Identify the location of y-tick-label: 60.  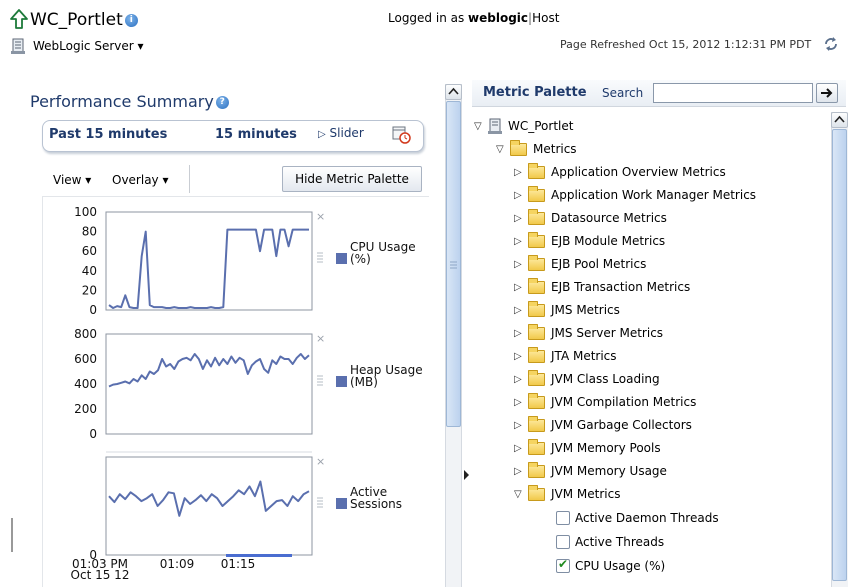
(89, 251).